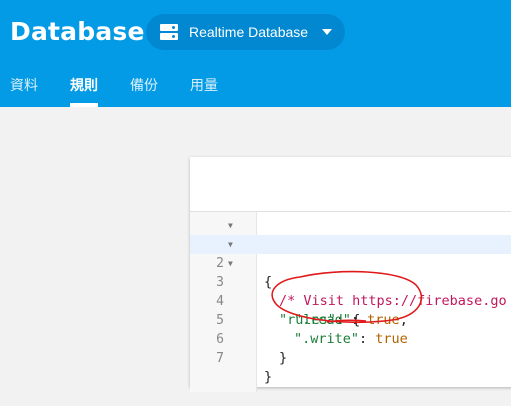  I want to click on code-line: 5 ".write": true, so click(350, 319).